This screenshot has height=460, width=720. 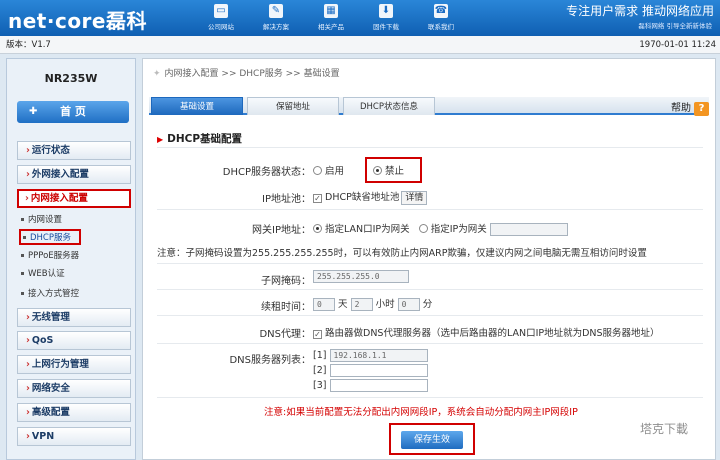 I want to click on menu-label: 高级配置, so click(x=50, y=412).